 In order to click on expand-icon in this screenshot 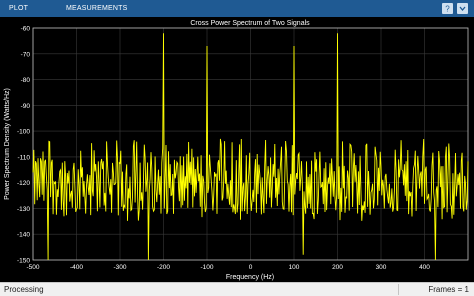, I will do `click(462, 8)`.